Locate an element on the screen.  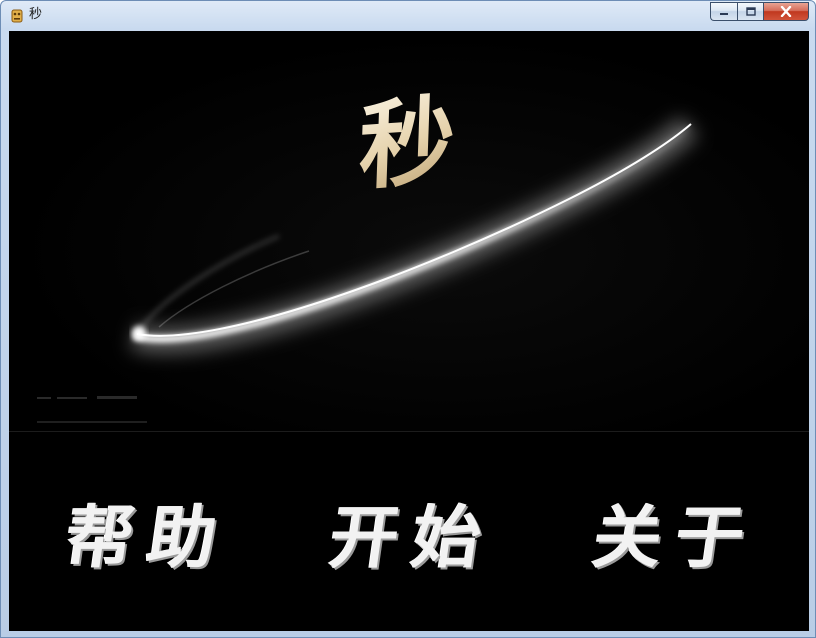
close-icon is located at coordinates (786, 11).